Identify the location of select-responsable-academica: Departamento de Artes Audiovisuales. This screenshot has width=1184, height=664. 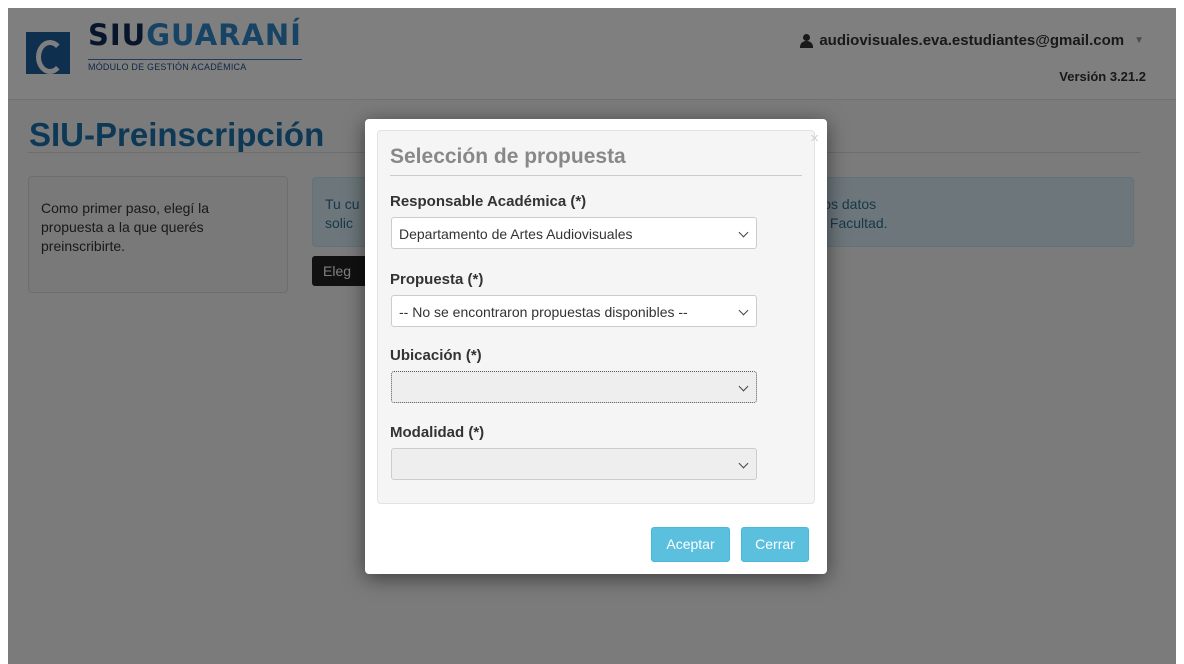
(574, 233).